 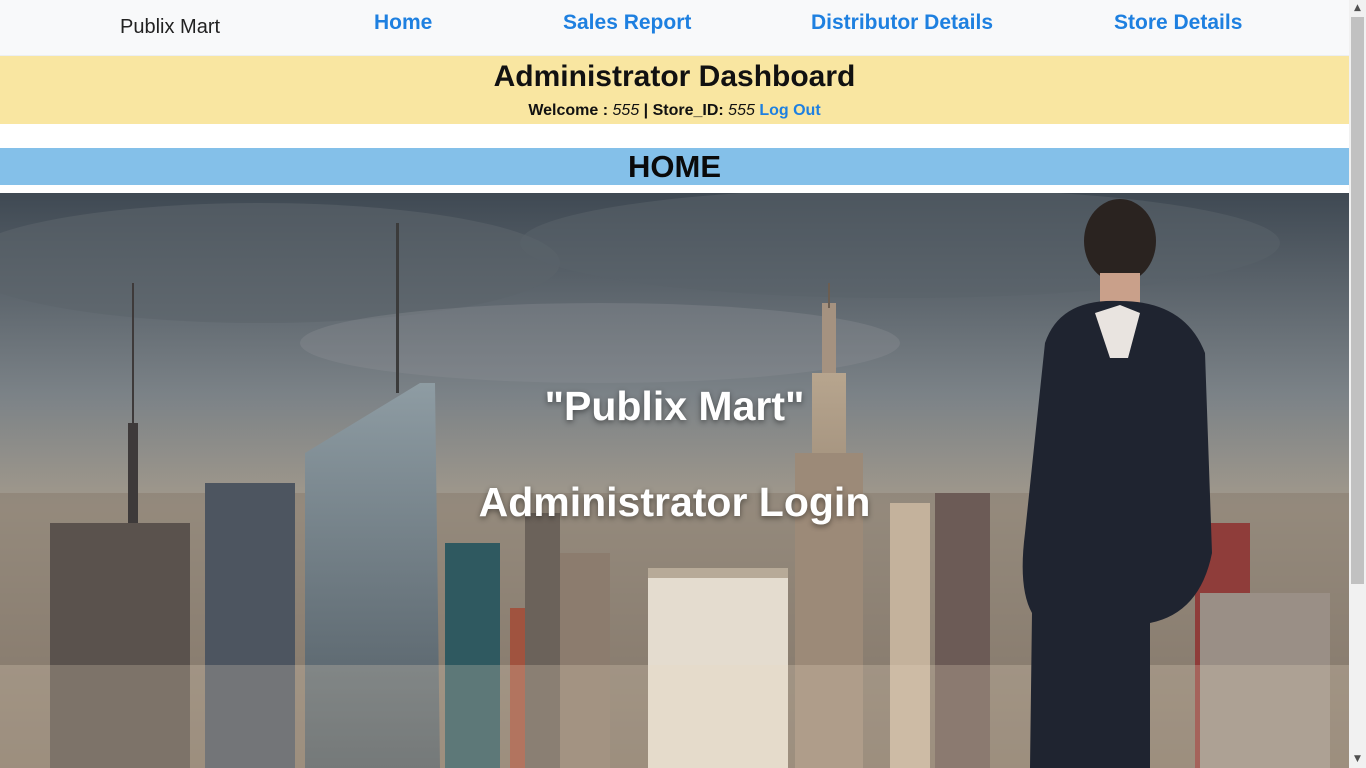 I want to click on welcome-label: Welcome :, so click(x=570, y=110).